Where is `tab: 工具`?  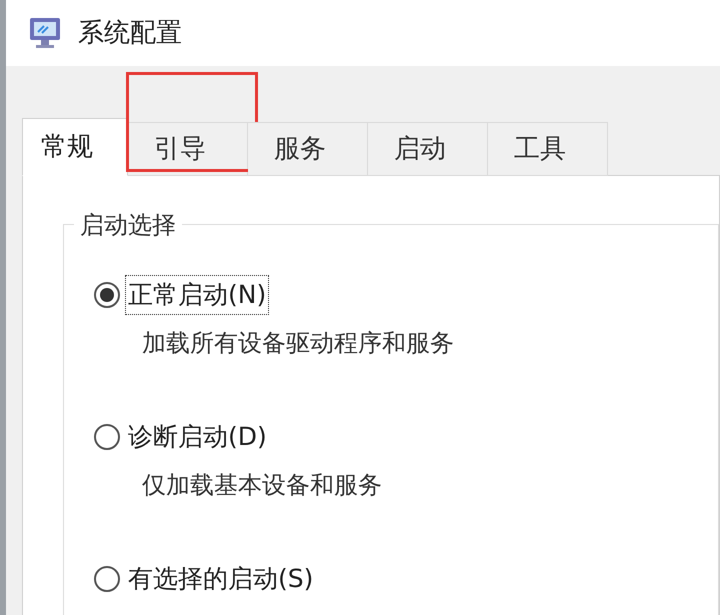
tab: 工具 is located at coordinates (548, 149).